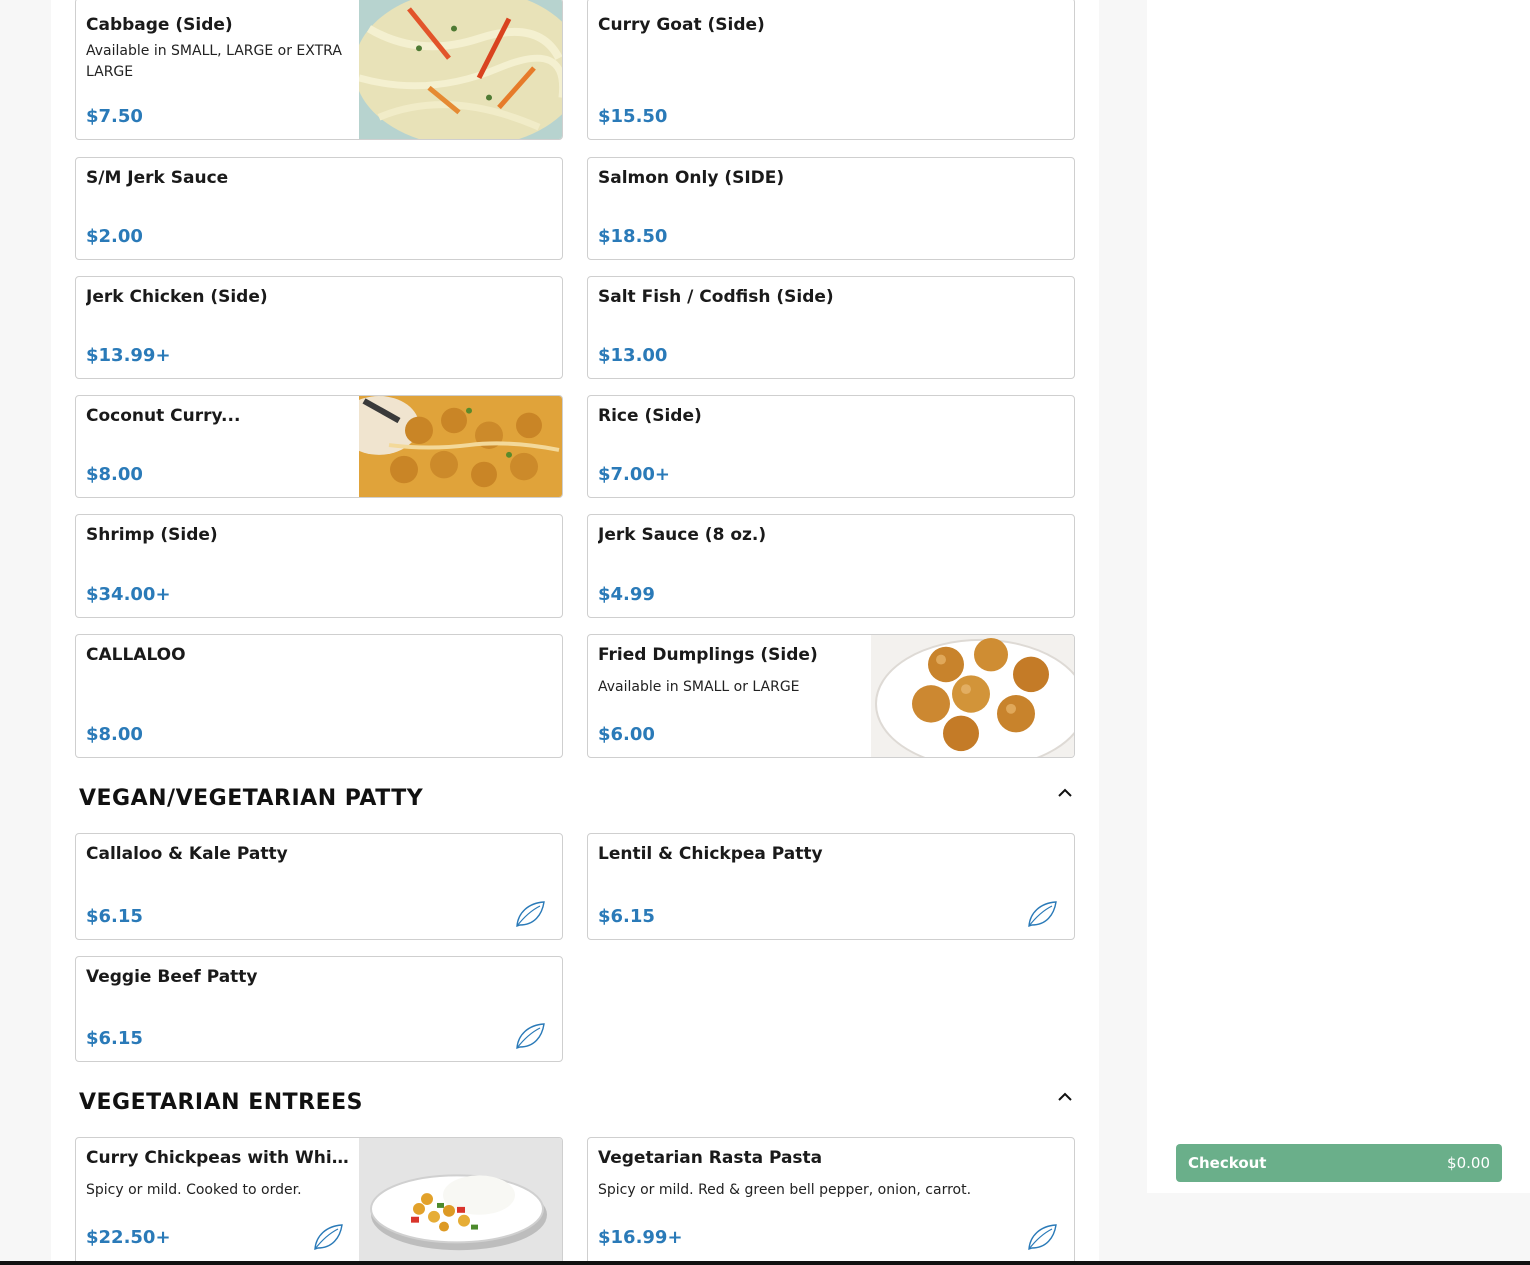  Describe the element at coordinates (460, 446) in the screenshot. I see `item-photo-coconut-curry` at that location.